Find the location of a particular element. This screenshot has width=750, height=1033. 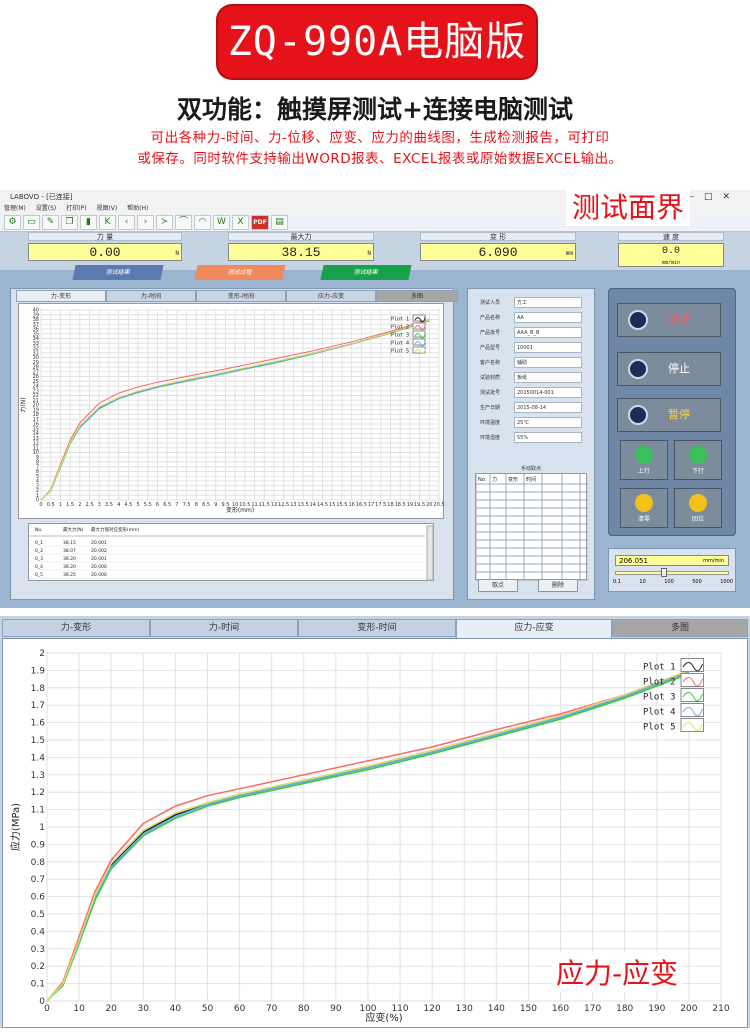

delete-point-button: 删除 is located at coordinates (558, 585).